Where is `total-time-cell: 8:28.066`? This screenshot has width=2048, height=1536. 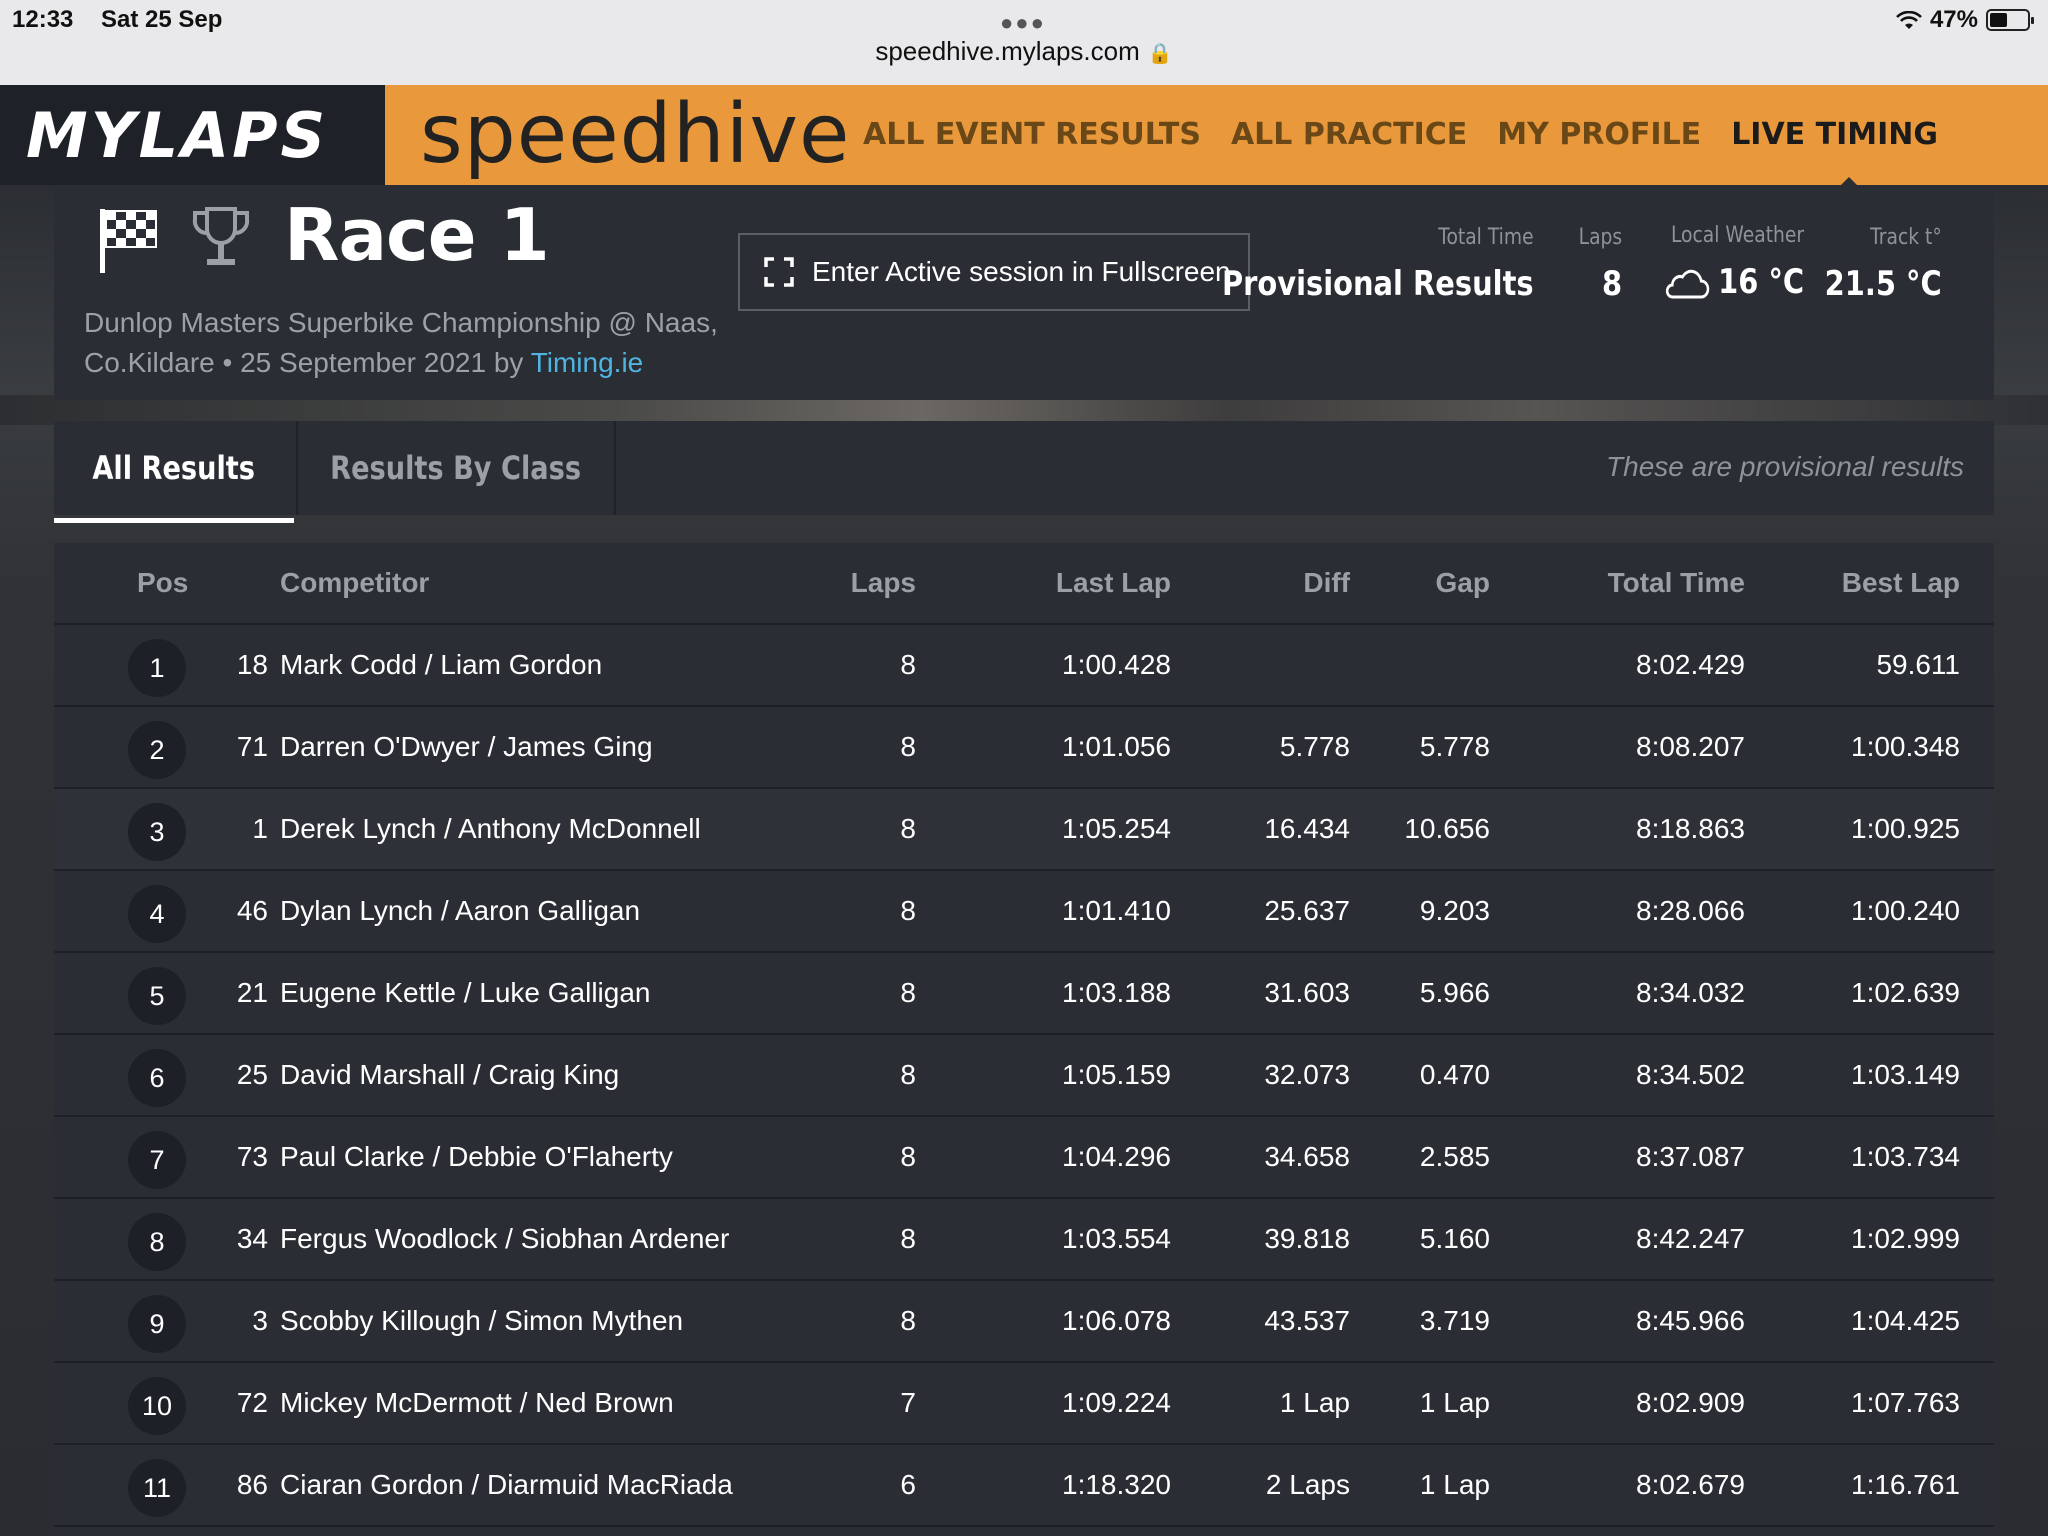
total-time-cell: 8:28.066 is located at coordinates (1690, 910).